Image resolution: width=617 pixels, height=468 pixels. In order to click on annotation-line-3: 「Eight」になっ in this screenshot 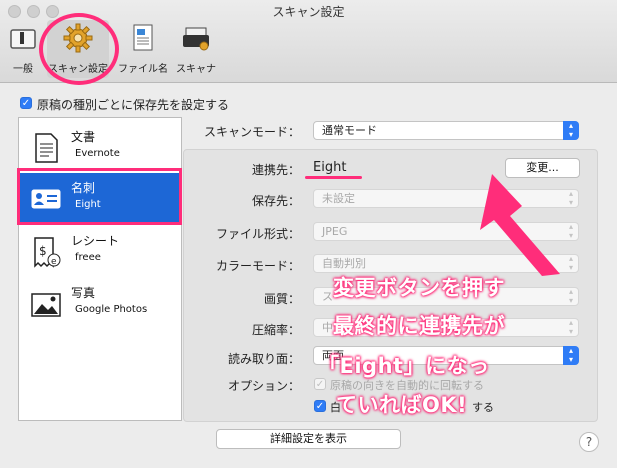, I will do `click(404, 366)`.